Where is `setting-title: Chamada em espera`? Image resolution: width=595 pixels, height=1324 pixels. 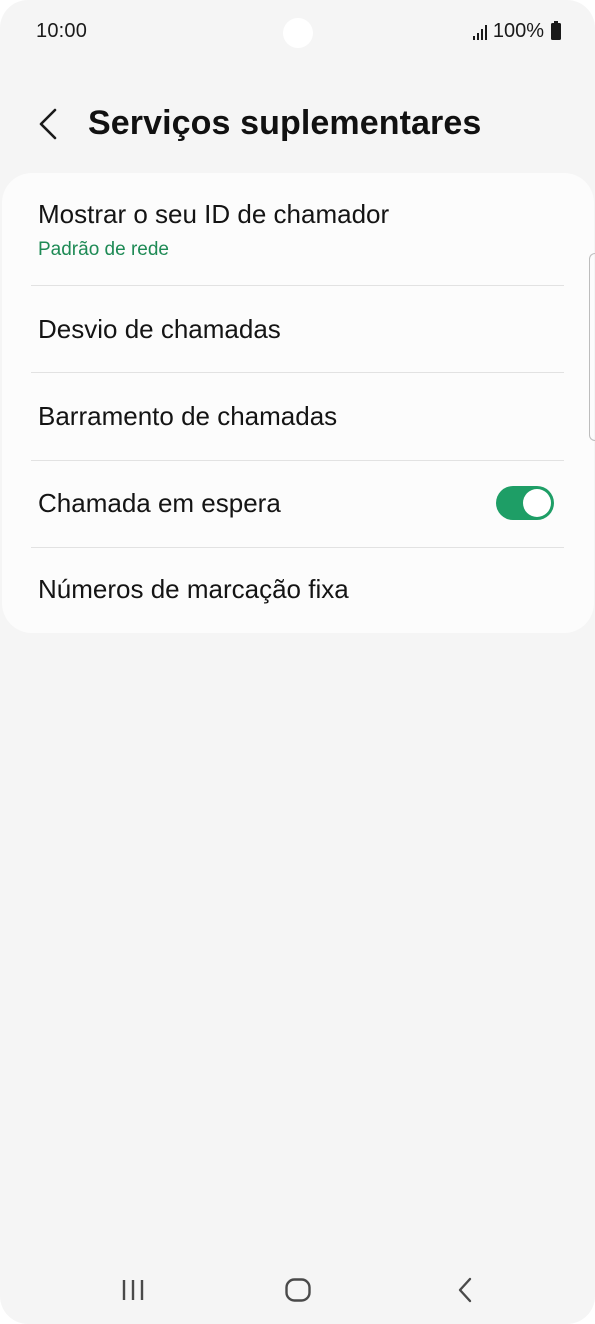
setting-title: Chamada em espera is located at coordinates (159, 503).